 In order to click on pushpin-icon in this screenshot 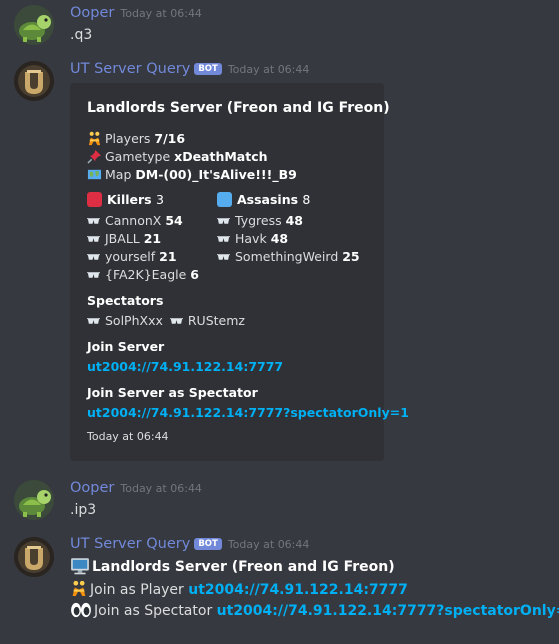, I will do `click(94, 156)`.